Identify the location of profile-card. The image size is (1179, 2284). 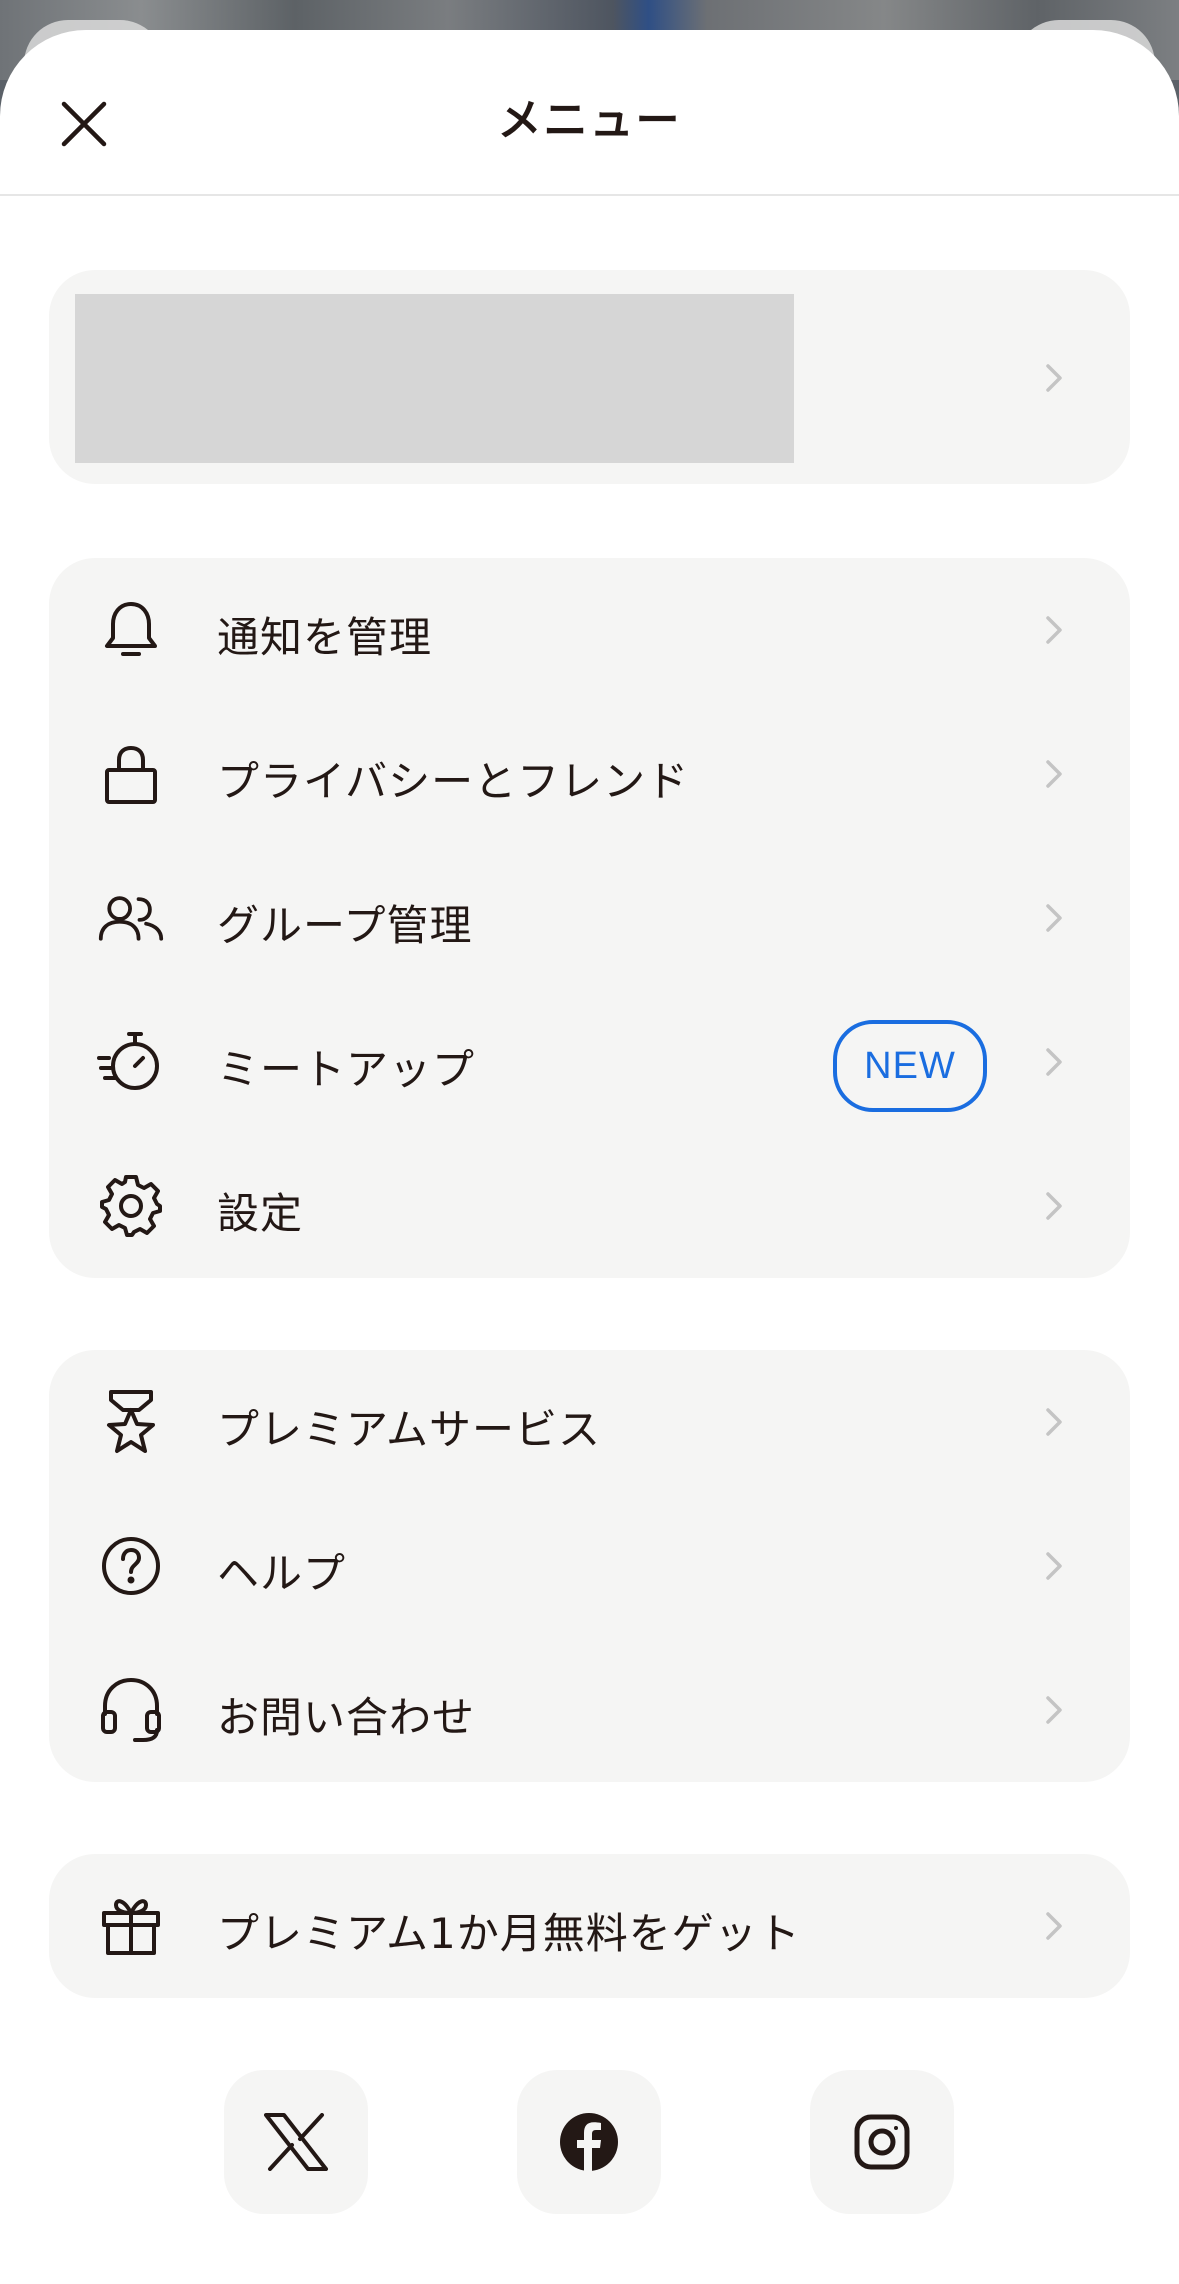
(589, 377).